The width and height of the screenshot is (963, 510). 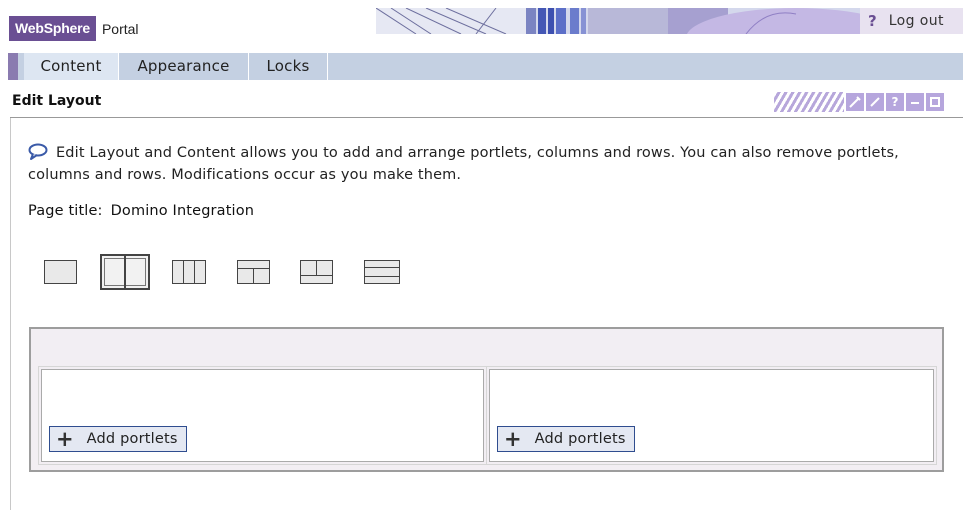 I want to click on two-columns-over-row-layout-icon, so click(x=316, y=272).